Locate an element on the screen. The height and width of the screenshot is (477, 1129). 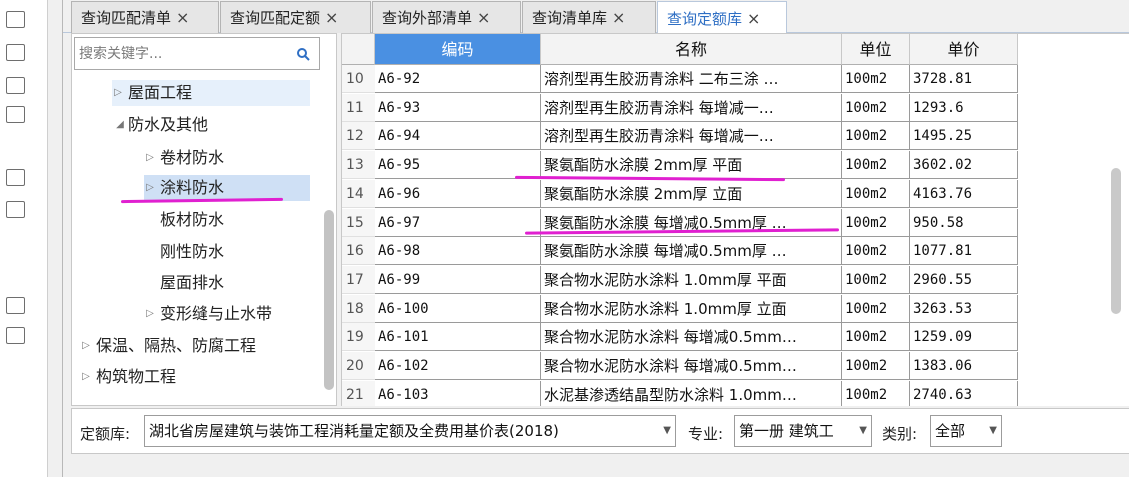
table-row: 13 A6-95 聚氨酯防水涂膜 2mm厚 平面 100m2 3602.02 is located at coordinates (680, 165).